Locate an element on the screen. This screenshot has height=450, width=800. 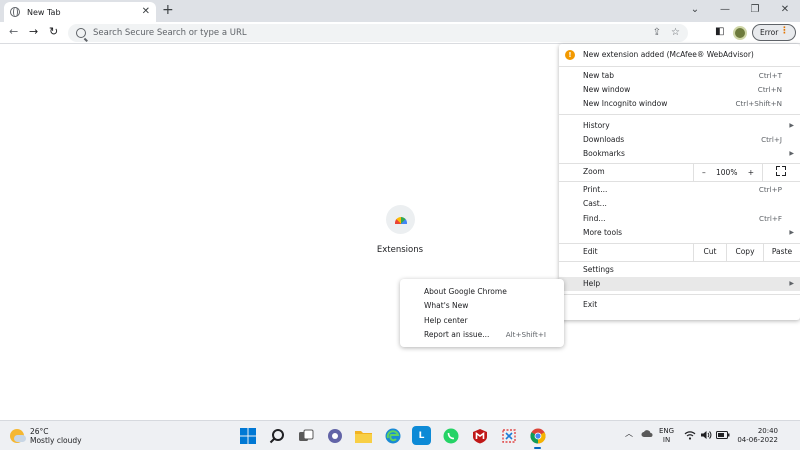
weather-widget: 26°C Mostly cloudy is located at coordinates (46, 436).